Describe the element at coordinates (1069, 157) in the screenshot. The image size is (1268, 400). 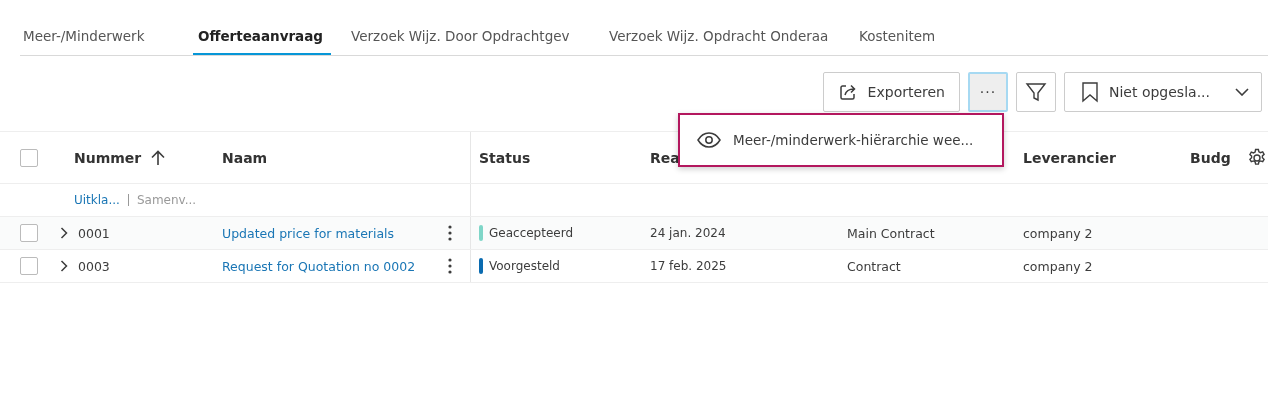
I see `column-header: Leverancier` at that location.